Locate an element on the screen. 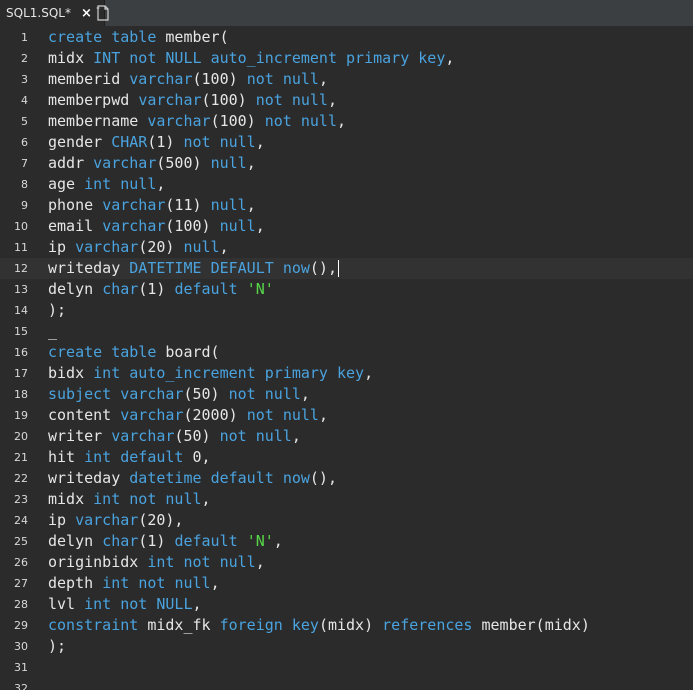  code-line: 21 hit int default 0, is located at coordinates (346, 457).